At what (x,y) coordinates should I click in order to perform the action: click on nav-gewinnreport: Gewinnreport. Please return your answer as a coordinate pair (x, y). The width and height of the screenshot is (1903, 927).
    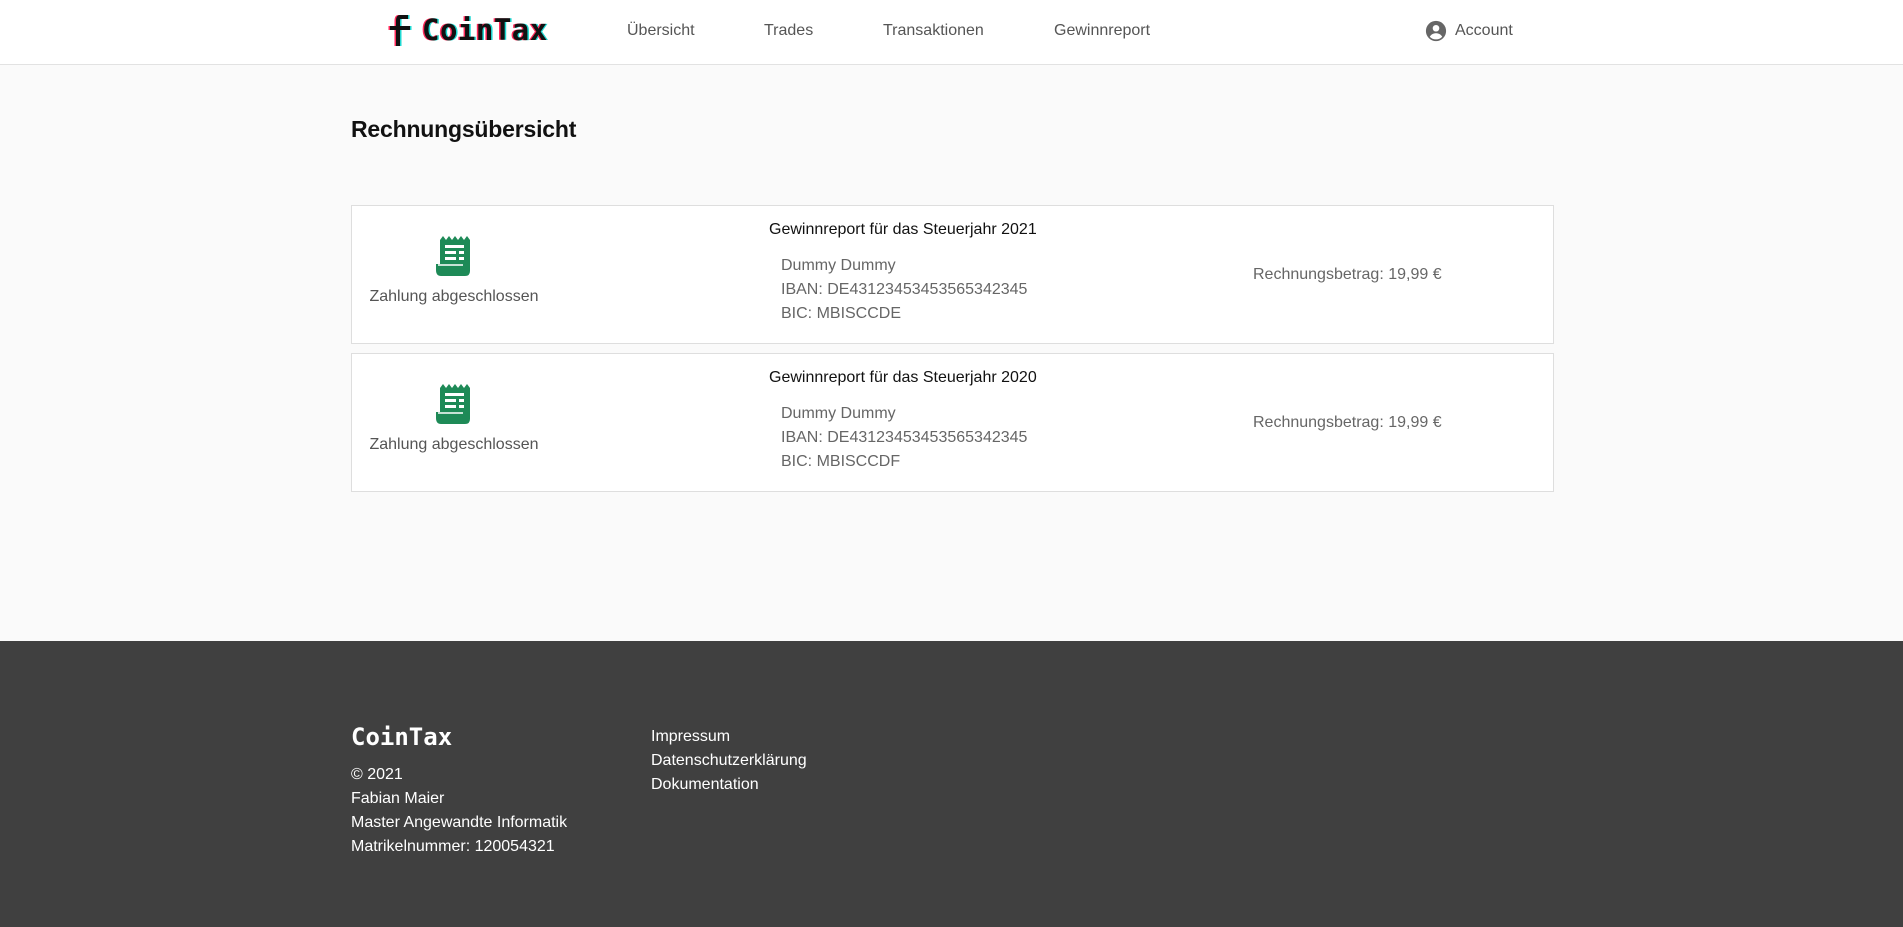
    Looking at the image, I should click on (1102, 31).